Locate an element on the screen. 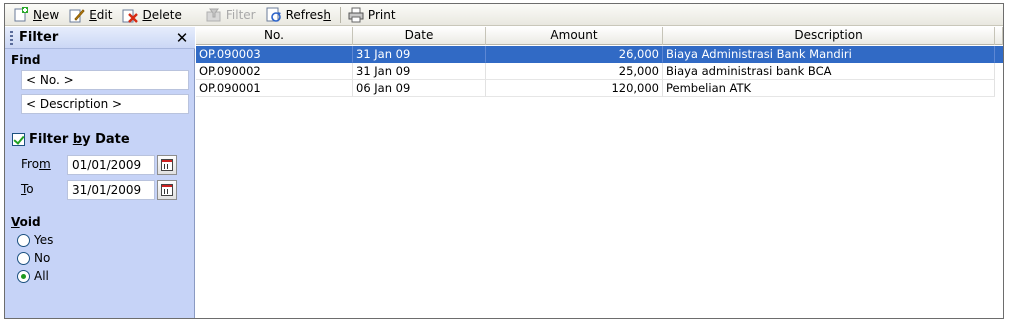 This screenshot has height=334, width=1018. delete-button: Delete is located at coordinates (152, 15).